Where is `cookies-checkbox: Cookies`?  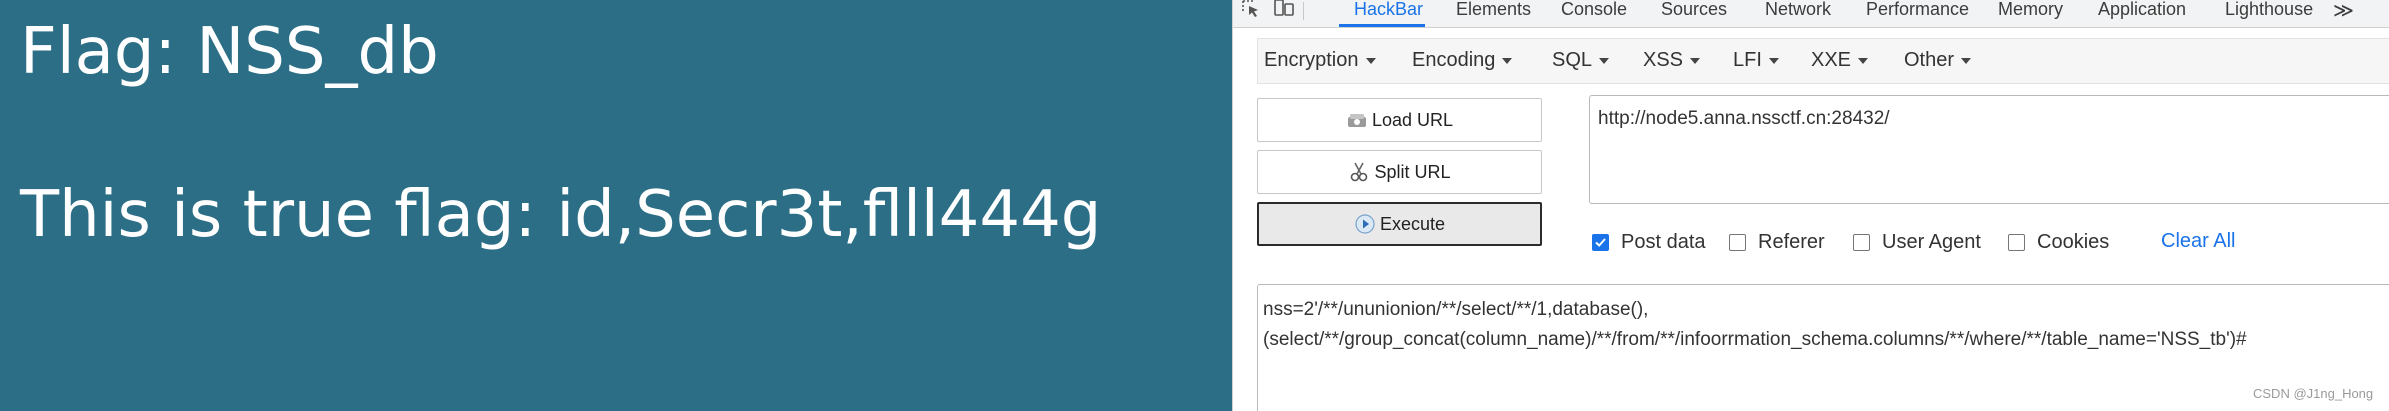 cookies-checkbox: Cookies is located at coordinates (2058, 242).